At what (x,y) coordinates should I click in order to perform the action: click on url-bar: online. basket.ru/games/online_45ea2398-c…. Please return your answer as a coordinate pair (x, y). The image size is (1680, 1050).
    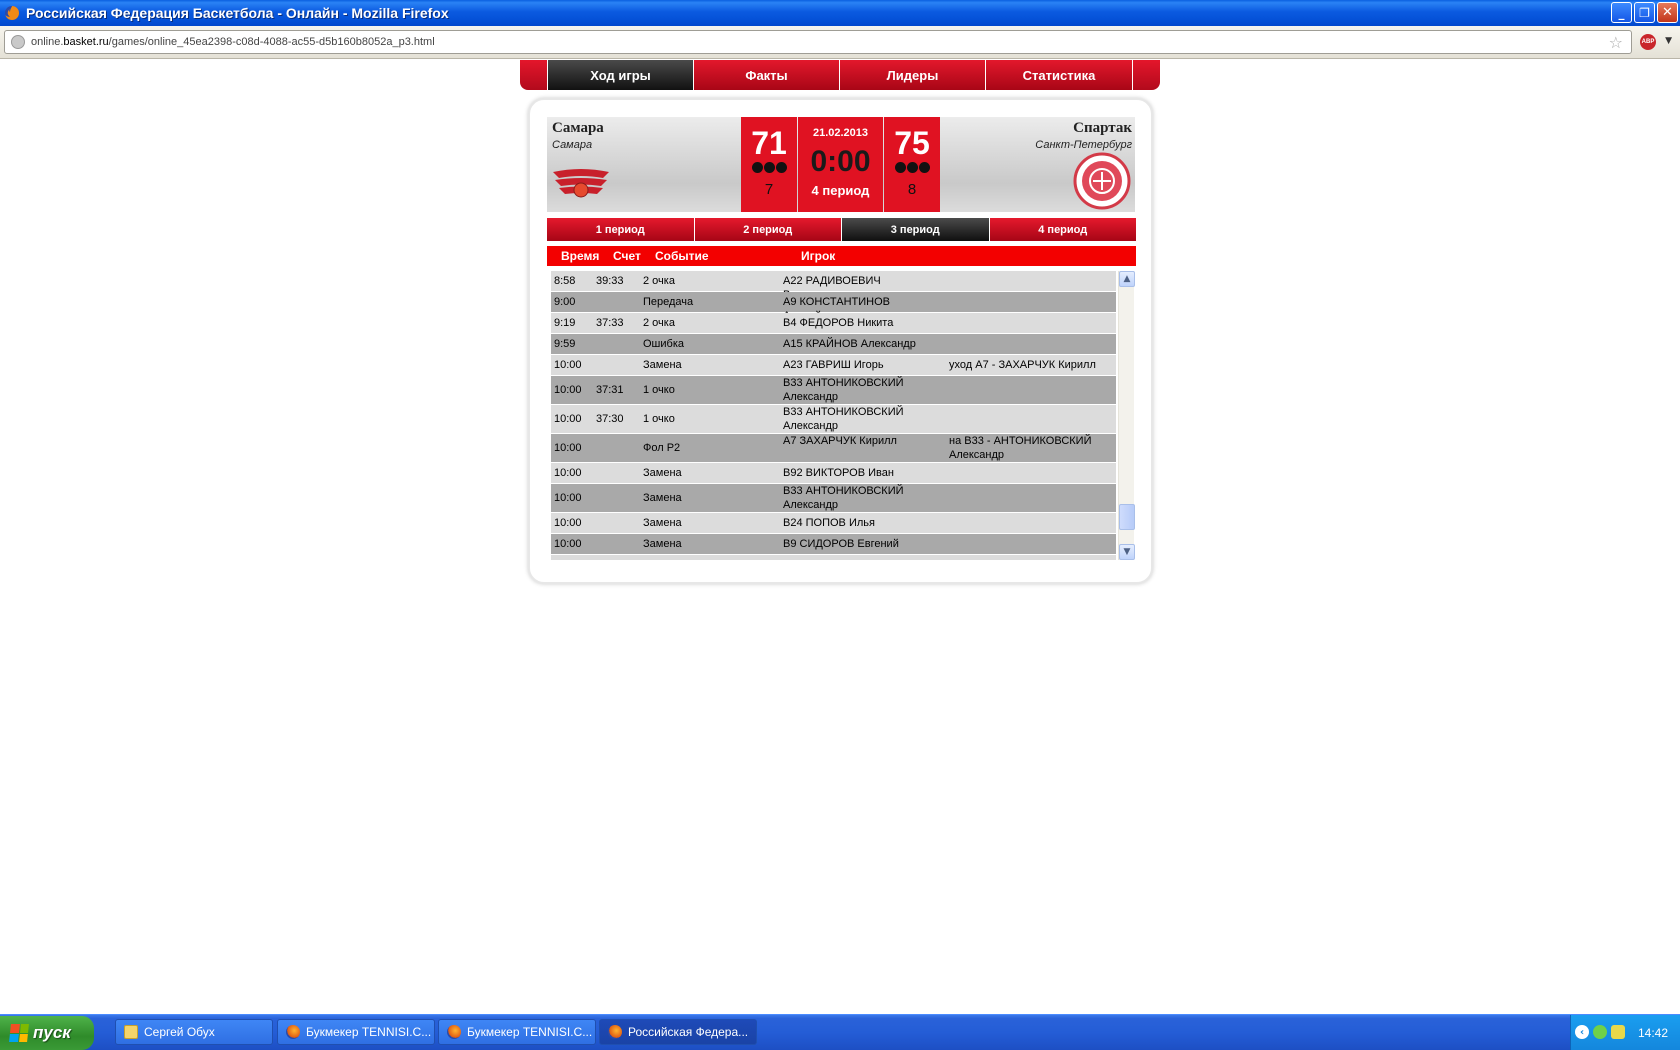
    Looking at the image, I should click on (818, 42).